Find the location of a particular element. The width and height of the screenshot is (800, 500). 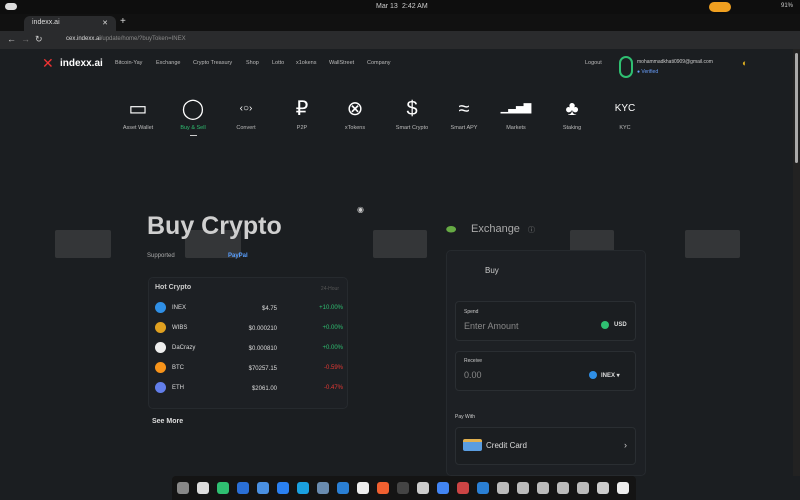

battery-level: 91% is located at coordinates (787, 6).